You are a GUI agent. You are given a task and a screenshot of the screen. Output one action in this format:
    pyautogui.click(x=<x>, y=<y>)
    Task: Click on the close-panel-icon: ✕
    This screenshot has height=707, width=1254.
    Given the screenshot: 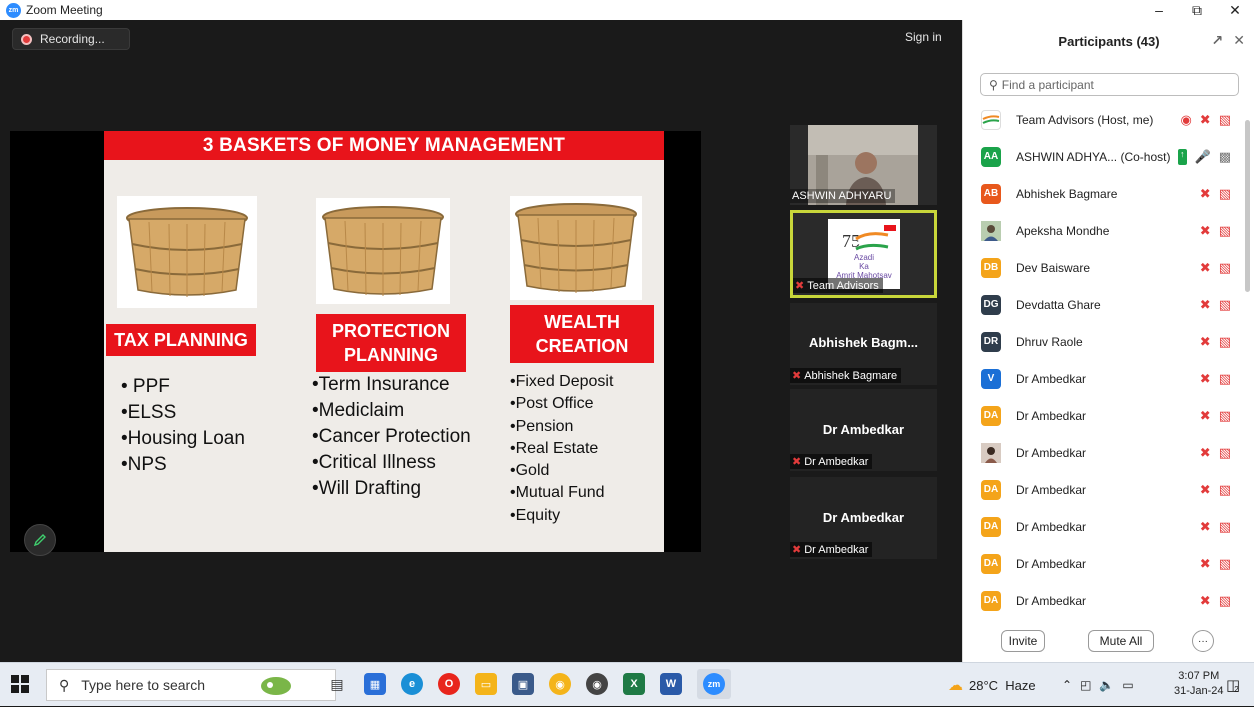 What is the action you would take?
    pyautogui.click(x=1239, y=40)
    